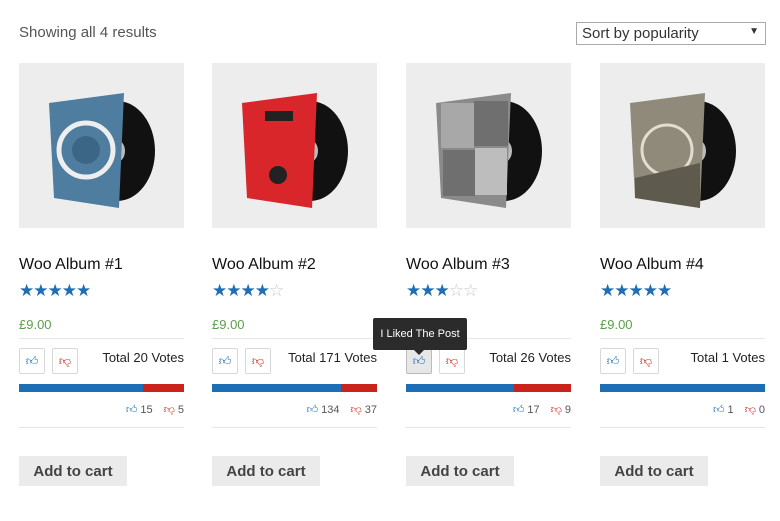  I want to click on like-count: 1, so click(730, 410).